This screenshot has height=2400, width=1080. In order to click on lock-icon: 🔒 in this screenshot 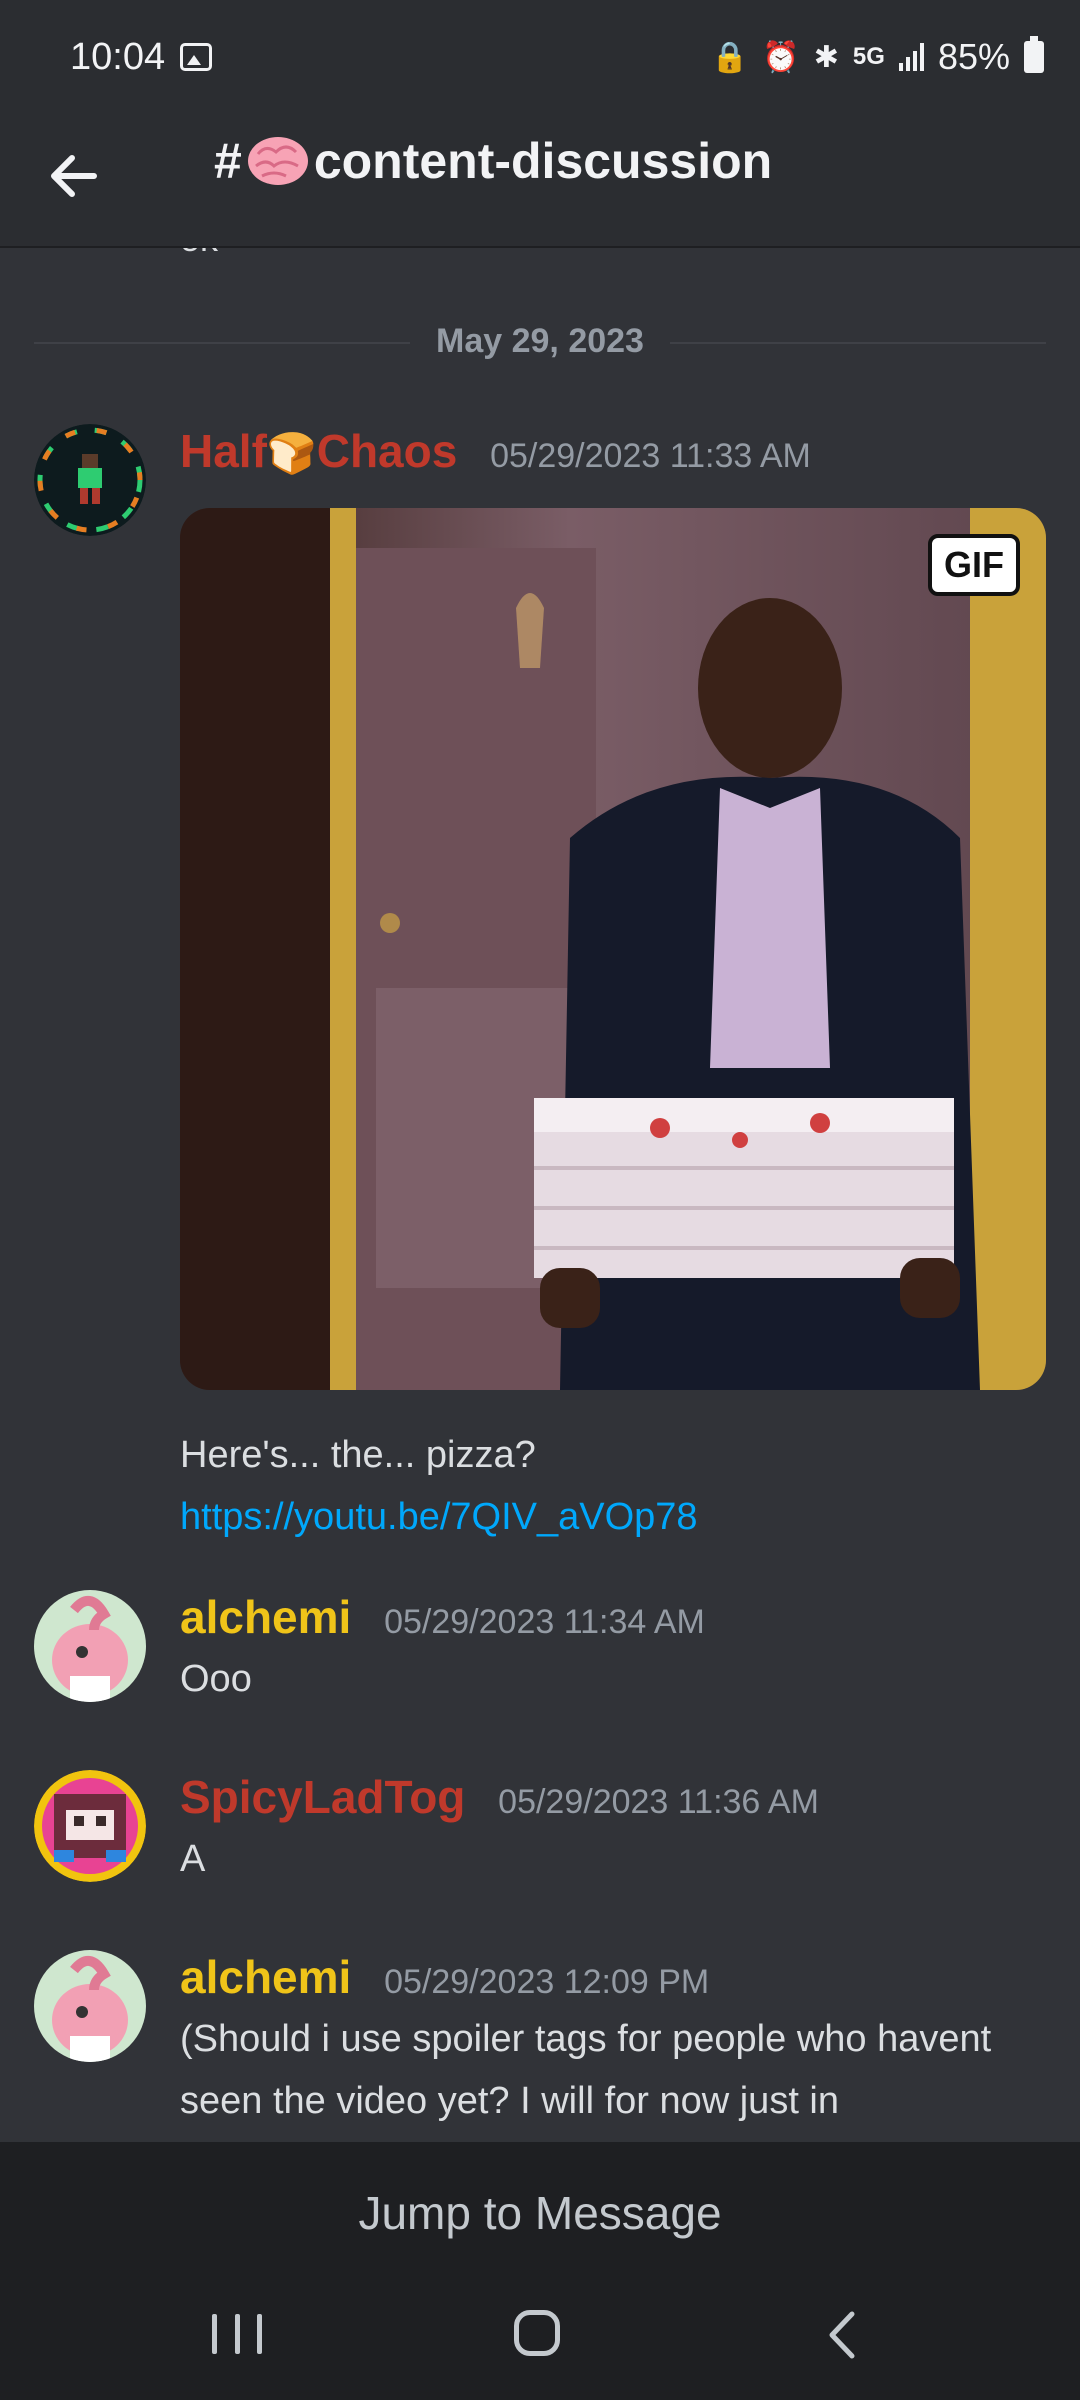, I will do `click(730, 57)`.